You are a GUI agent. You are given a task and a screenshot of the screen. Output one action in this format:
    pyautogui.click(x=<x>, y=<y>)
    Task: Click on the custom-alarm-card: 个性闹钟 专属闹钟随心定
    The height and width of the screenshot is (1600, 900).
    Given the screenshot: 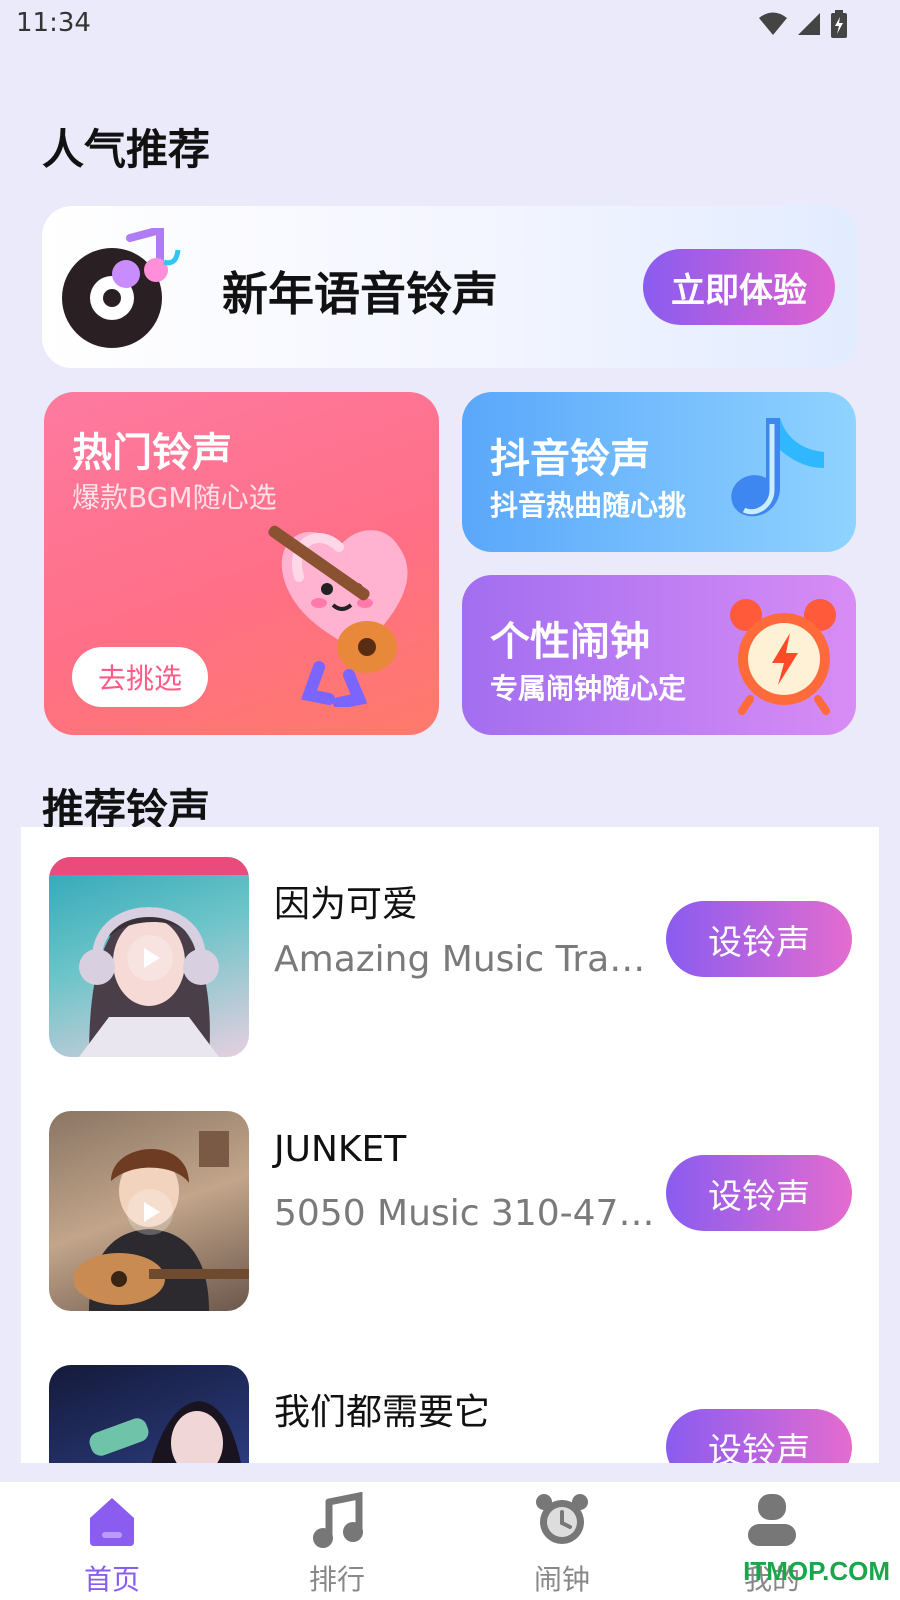 What is the action you would take?
    pyautogui.click(x=659, y=655)
    